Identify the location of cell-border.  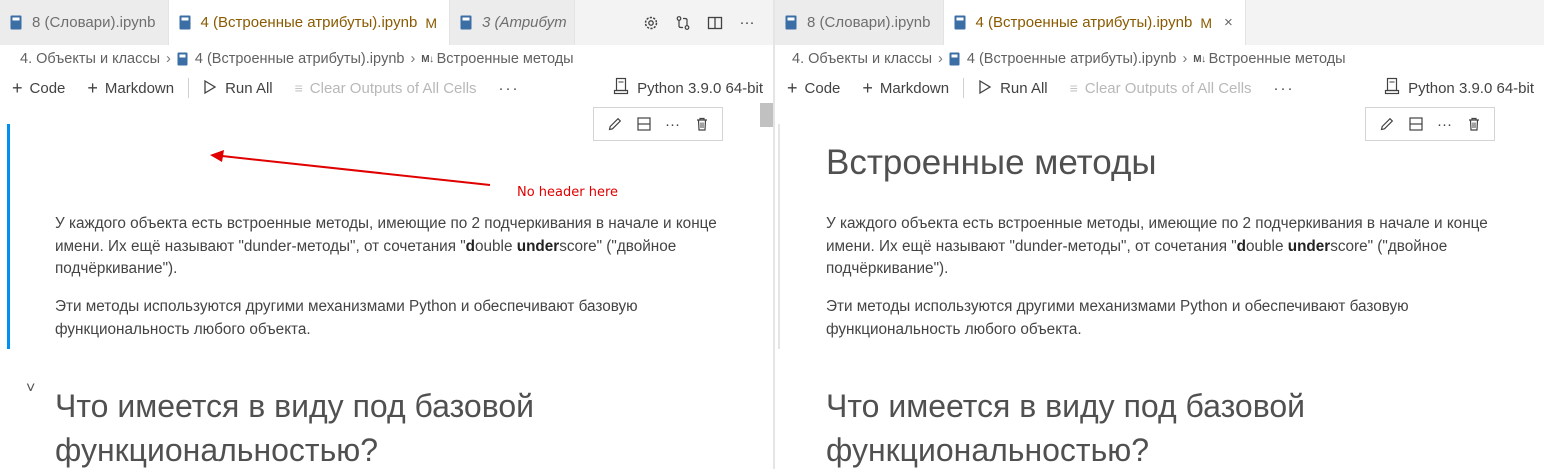
(779, 236).